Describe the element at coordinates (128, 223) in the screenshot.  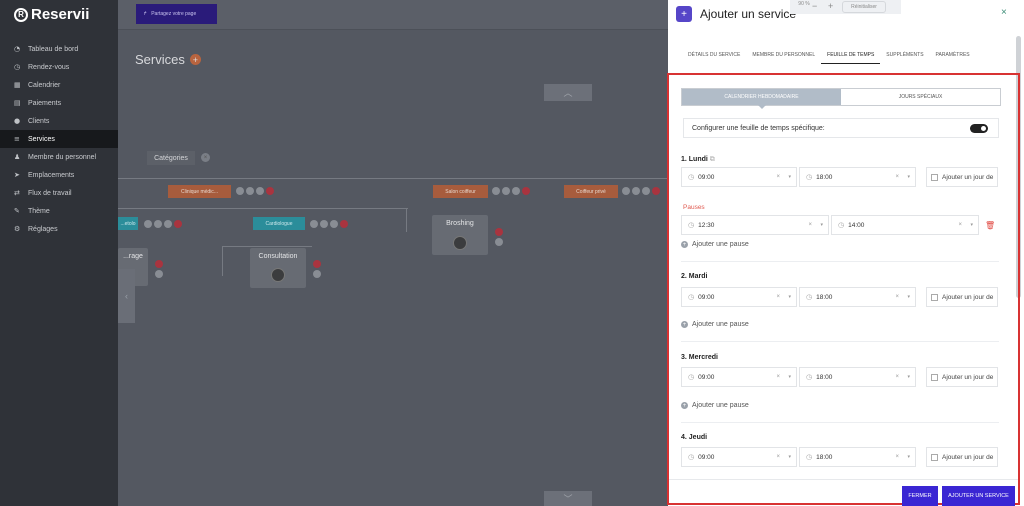
I see `subcategory-node: ...etolo` at that location.